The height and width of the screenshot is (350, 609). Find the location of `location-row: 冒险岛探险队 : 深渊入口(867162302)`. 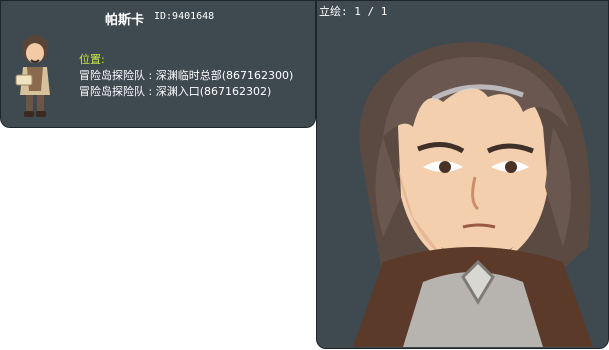

location-row: 冒险岛探险队 : 深渊入口(867162302) is located at coordinates (175, 91).